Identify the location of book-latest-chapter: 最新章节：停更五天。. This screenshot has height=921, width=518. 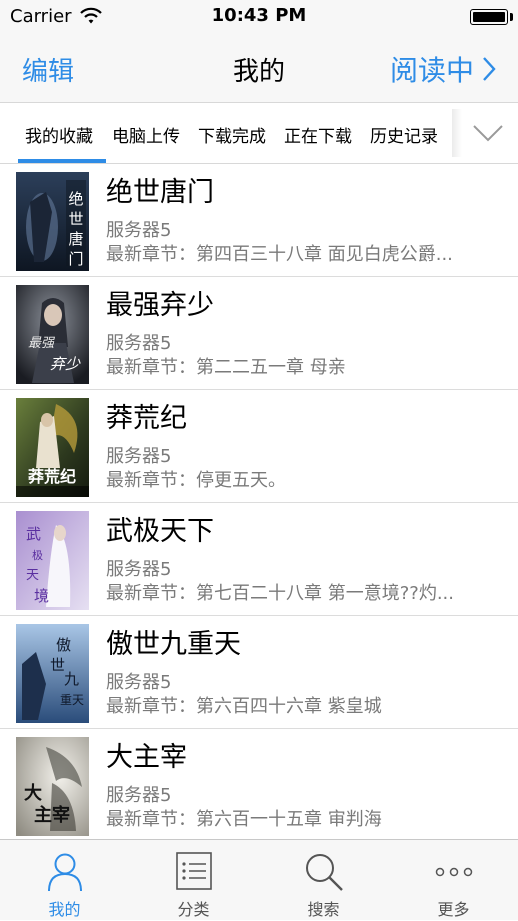
(196, 480).